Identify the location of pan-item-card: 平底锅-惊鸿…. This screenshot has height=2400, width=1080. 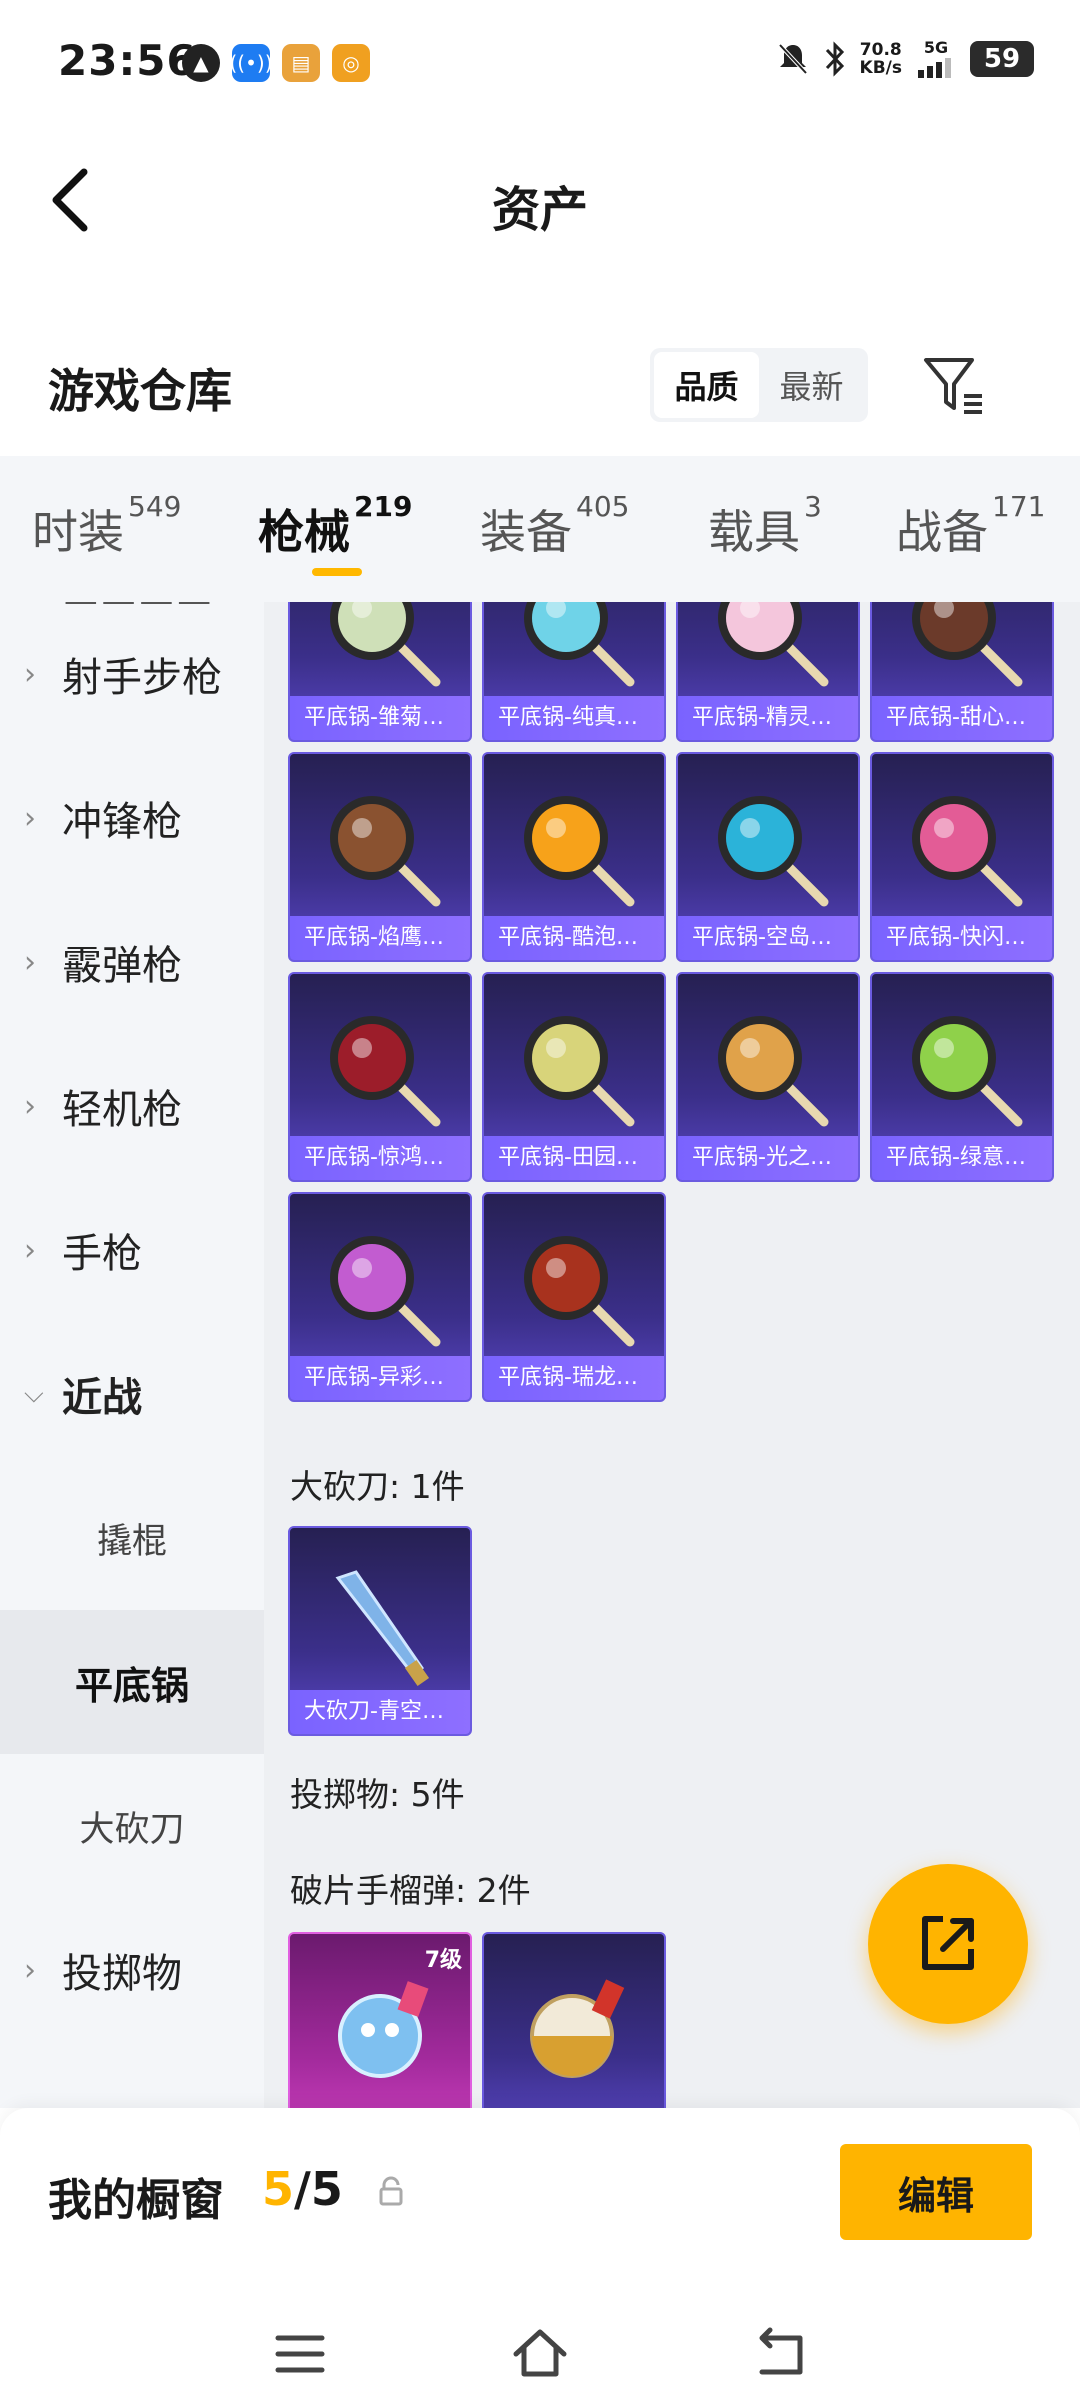
(380, 1077).